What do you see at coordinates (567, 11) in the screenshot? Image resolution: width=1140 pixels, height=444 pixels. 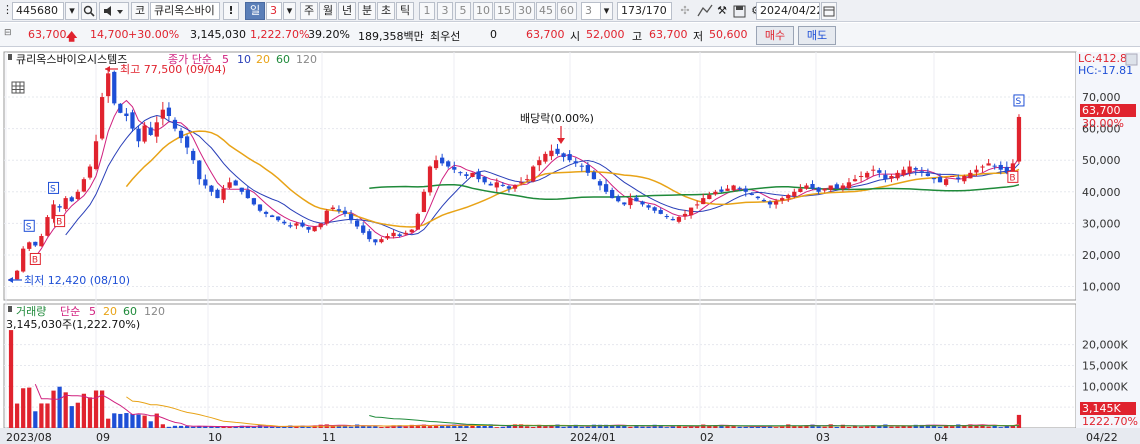 I see `minute-60-button: 60` at bounding box center [567, 11].